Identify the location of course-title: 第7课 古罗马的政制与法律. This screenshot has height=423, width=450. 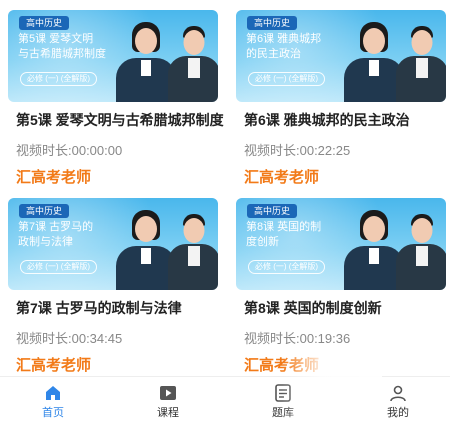
(99, 308).